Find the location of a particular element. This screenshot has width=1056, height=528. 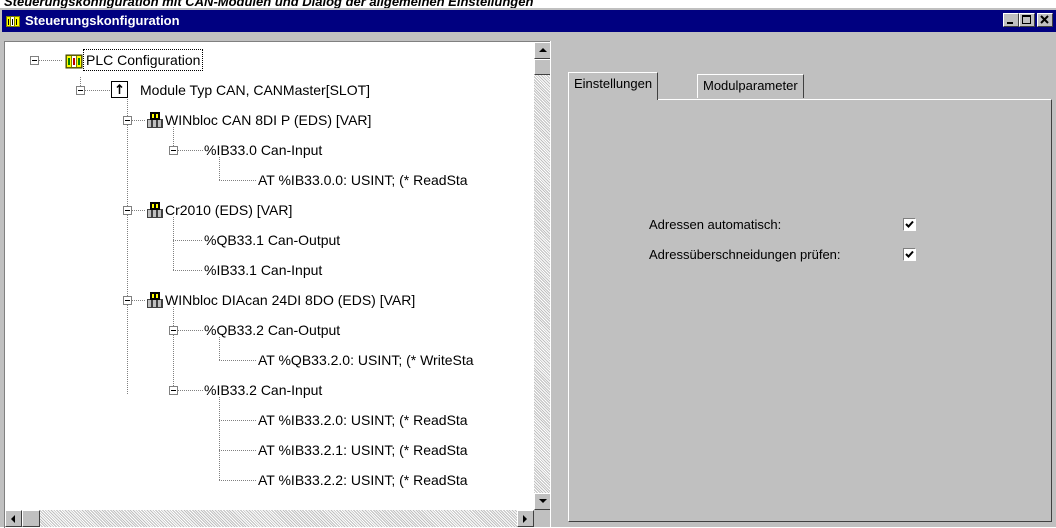

auto-address-label: Adressen automatisch: is located at coordinates (715, 224).